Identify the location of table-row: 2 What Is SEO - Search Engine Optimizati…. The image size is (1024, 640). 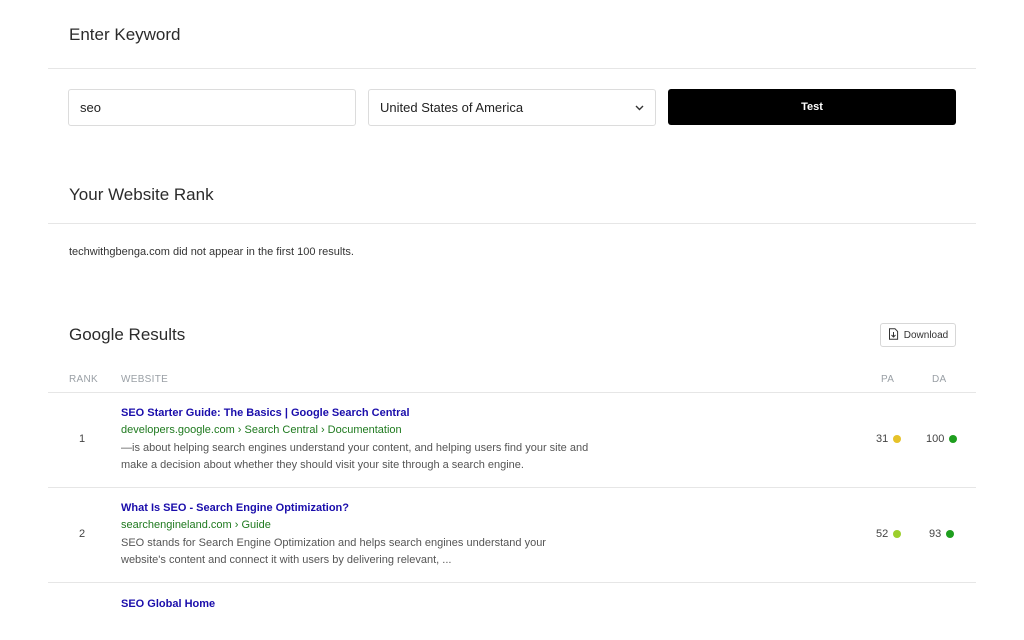
(512, 535).